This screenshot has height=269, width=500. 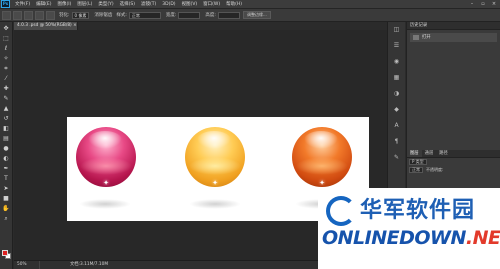 What do you see at coordinates (397, 46) in the screenshot?
I see `properties-panel-icon: ☰` at bounding box center [397, 46].